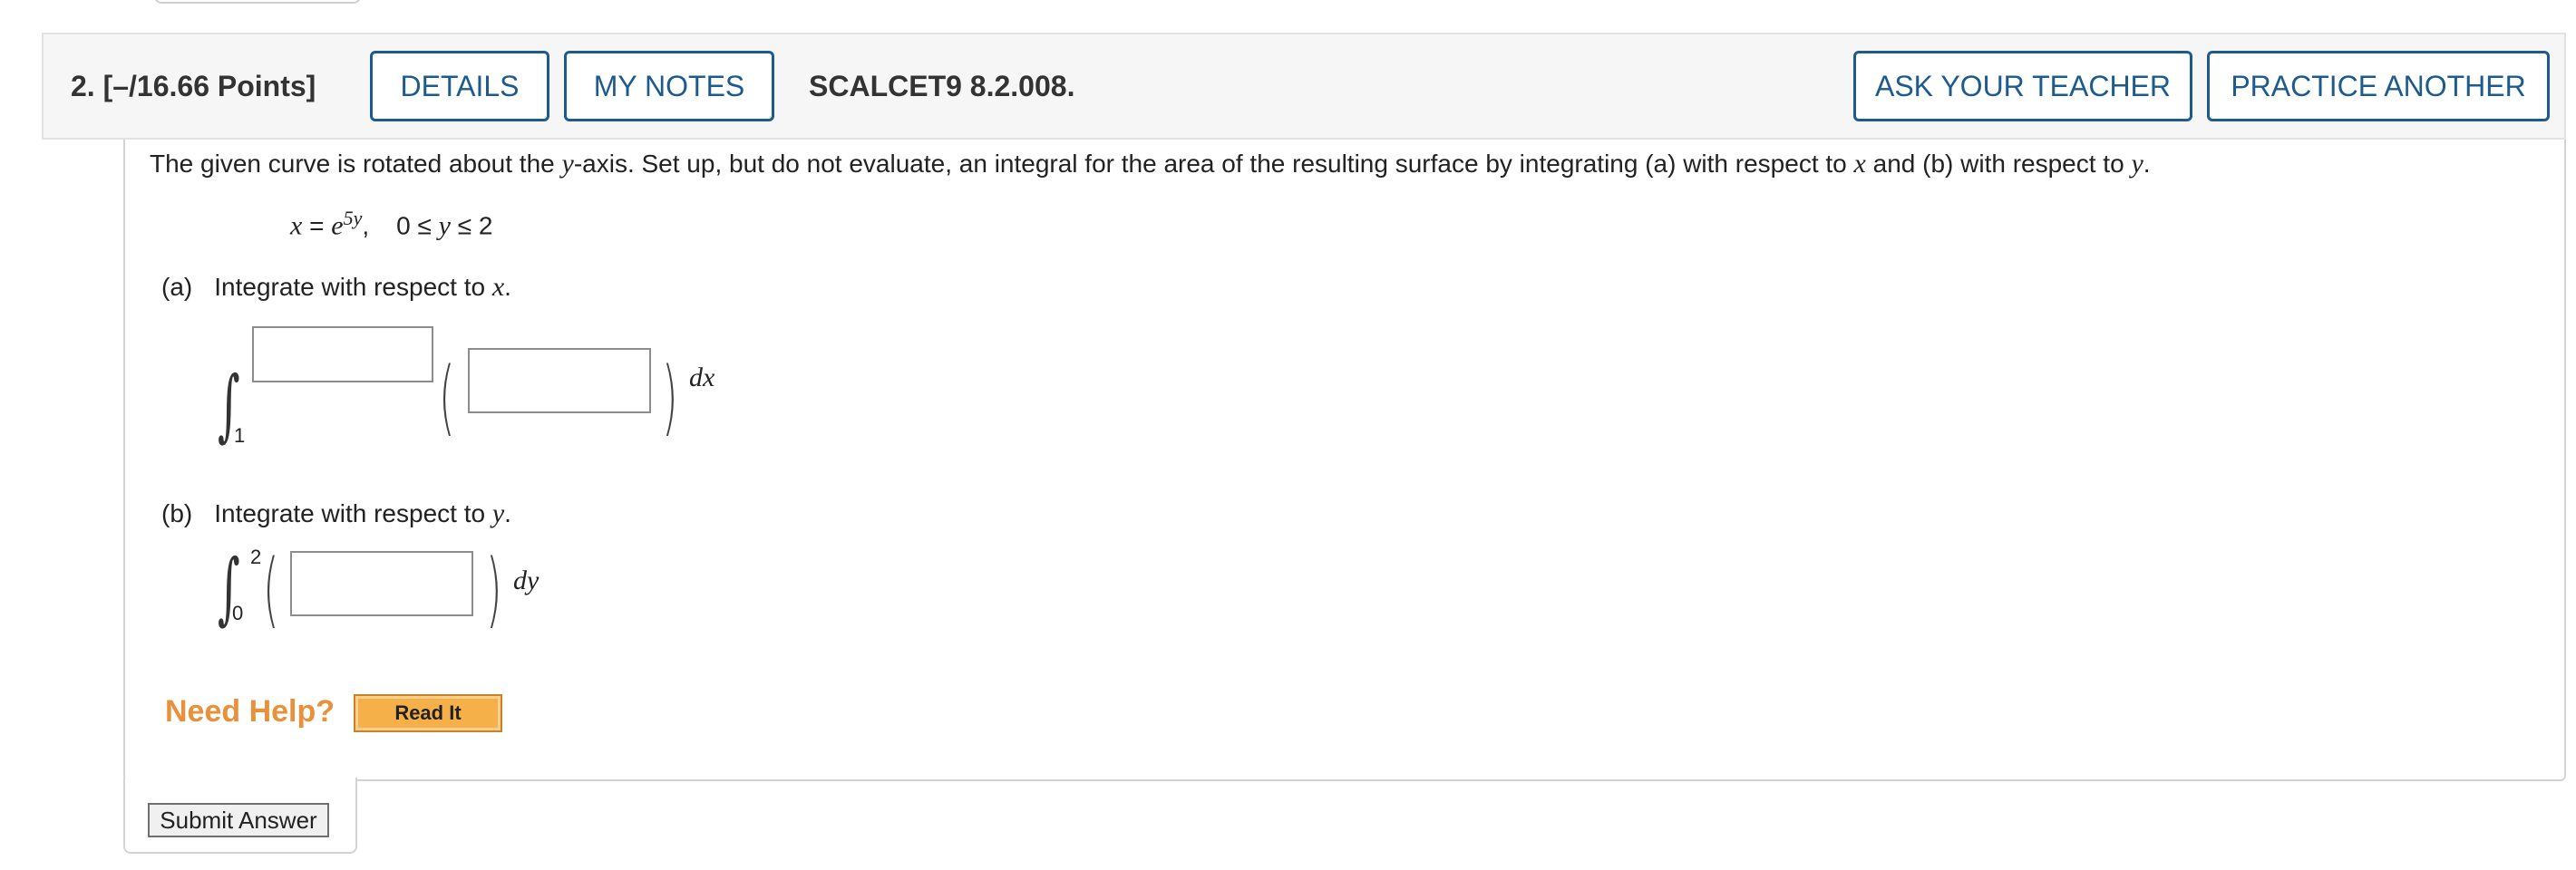 The image size is (2576, 870). Describe the element at coordinates (2378, 86) in the screenshot. I see `practice-another-button: PRACTICE ANOTHER` at that location.